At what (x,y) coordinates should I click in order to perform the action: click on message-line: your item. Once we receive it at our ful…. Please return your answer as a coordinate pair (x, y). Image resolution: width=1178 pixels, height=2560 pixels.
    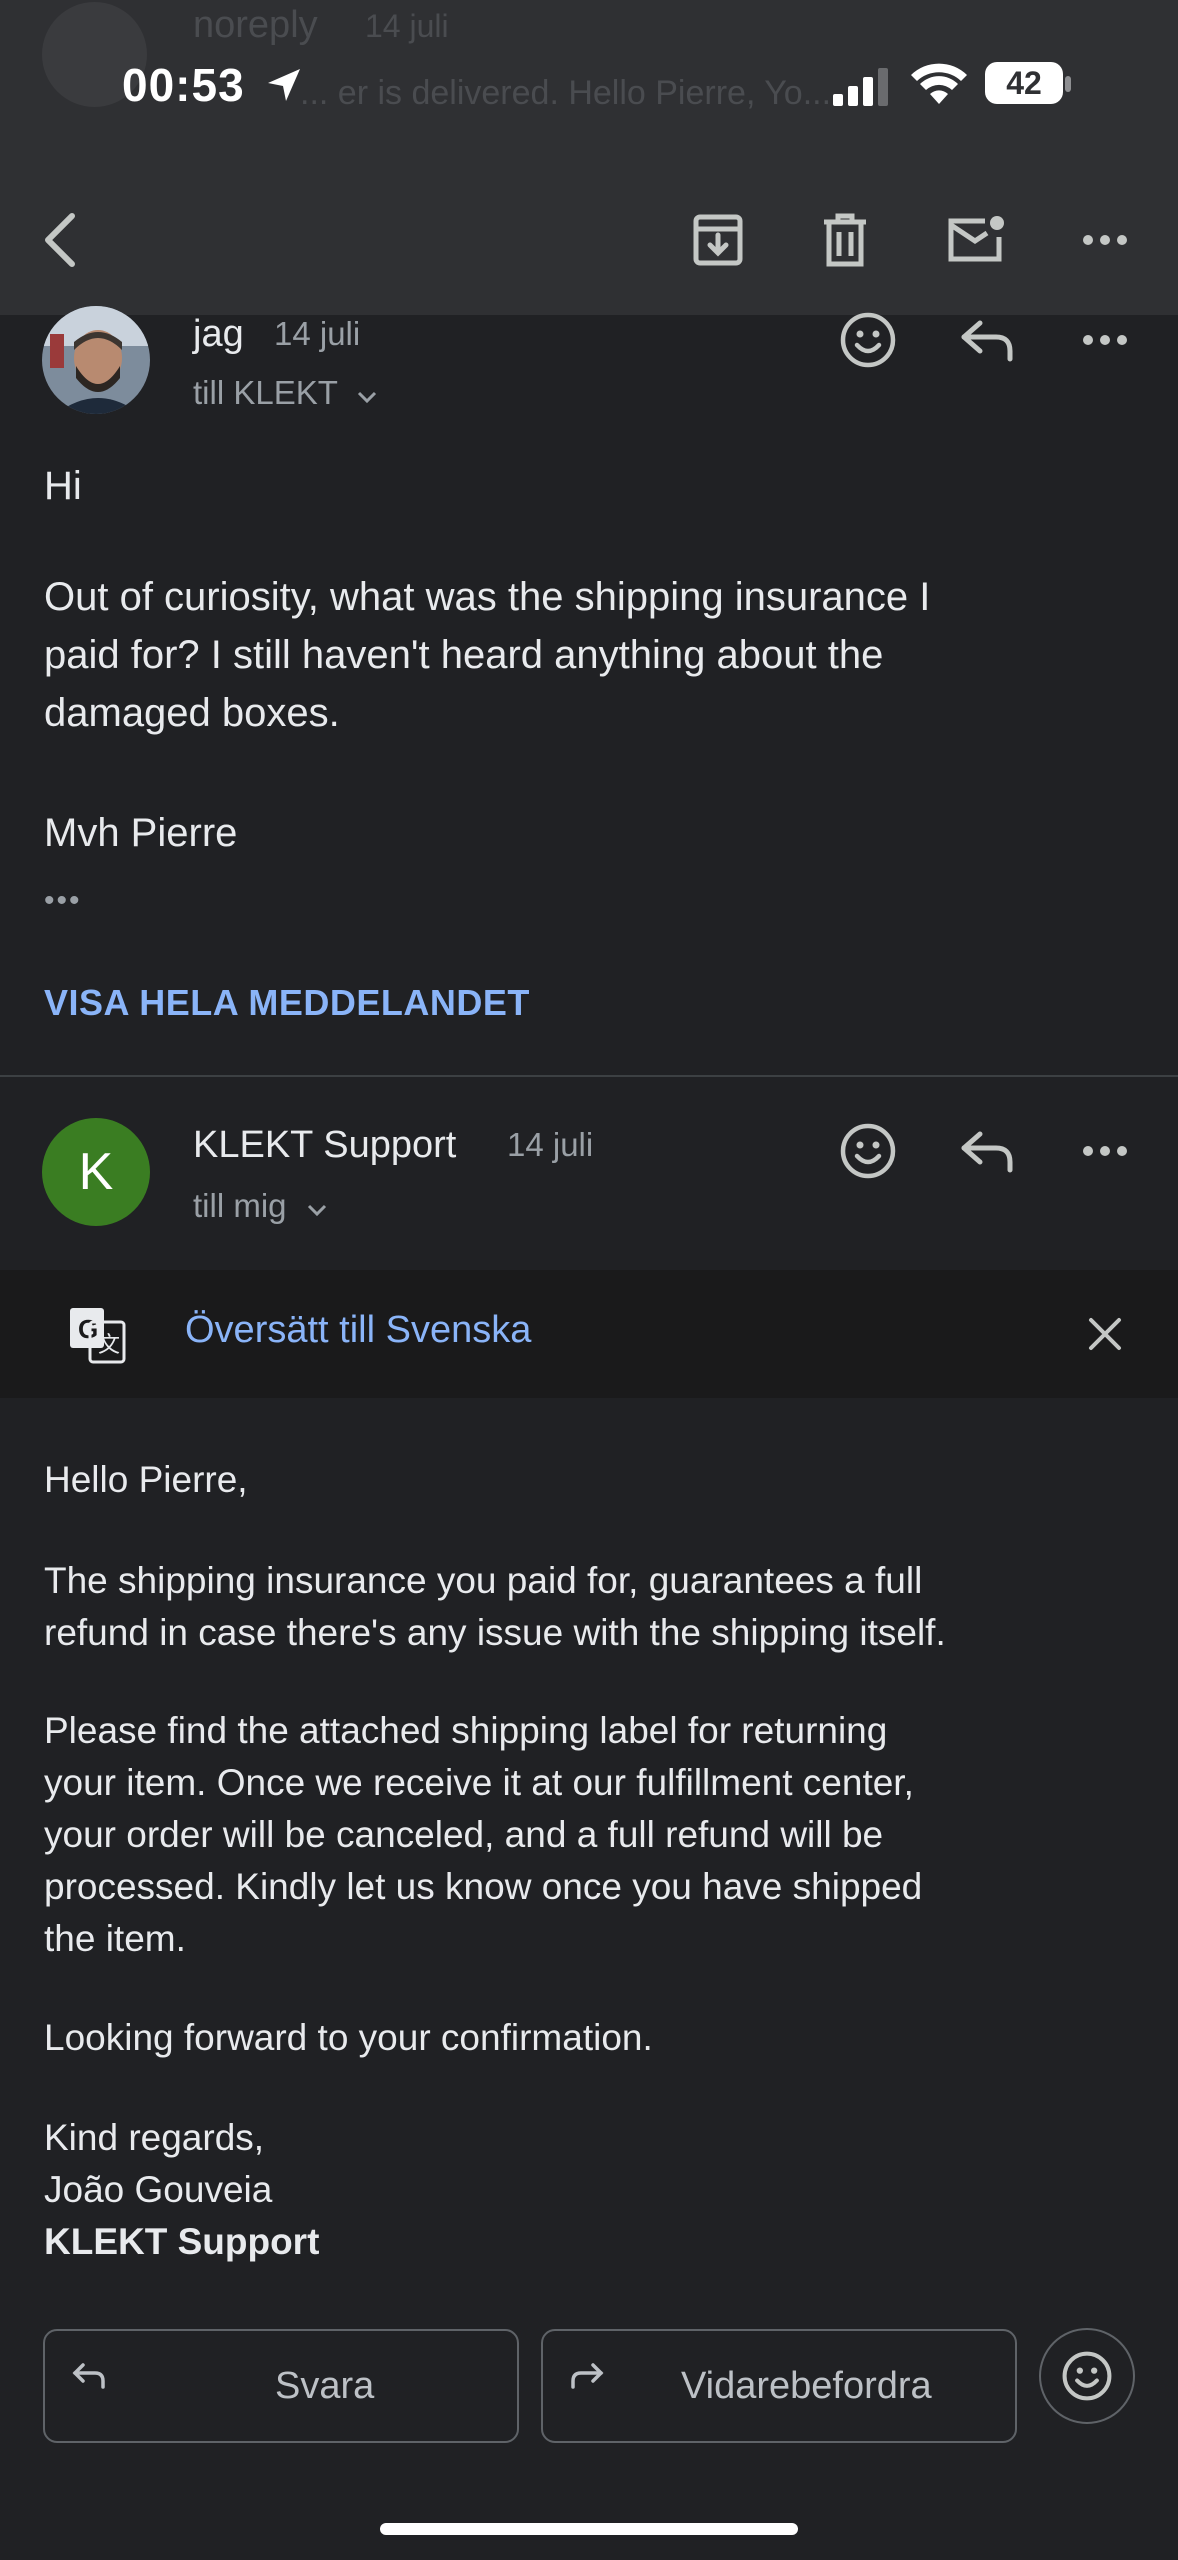
    Looking at the image, I should click on (479, 1782).